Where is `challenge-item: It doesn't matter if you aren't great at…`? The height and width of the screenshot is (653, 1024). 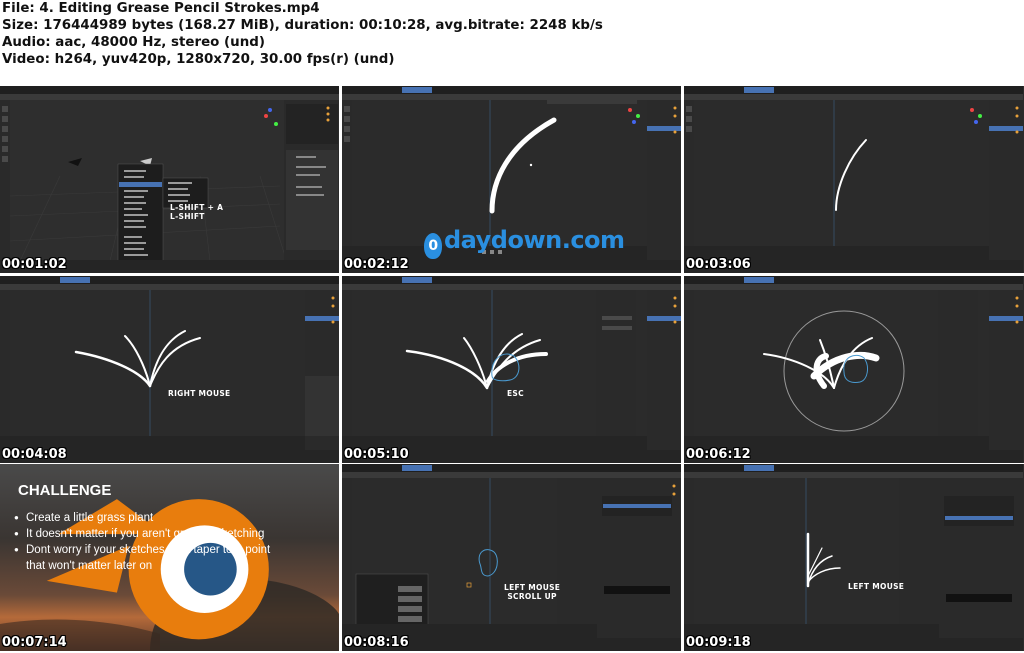
challenge-item: It doesn't matter if you aren't great at… is located at coordinates (142, 534).